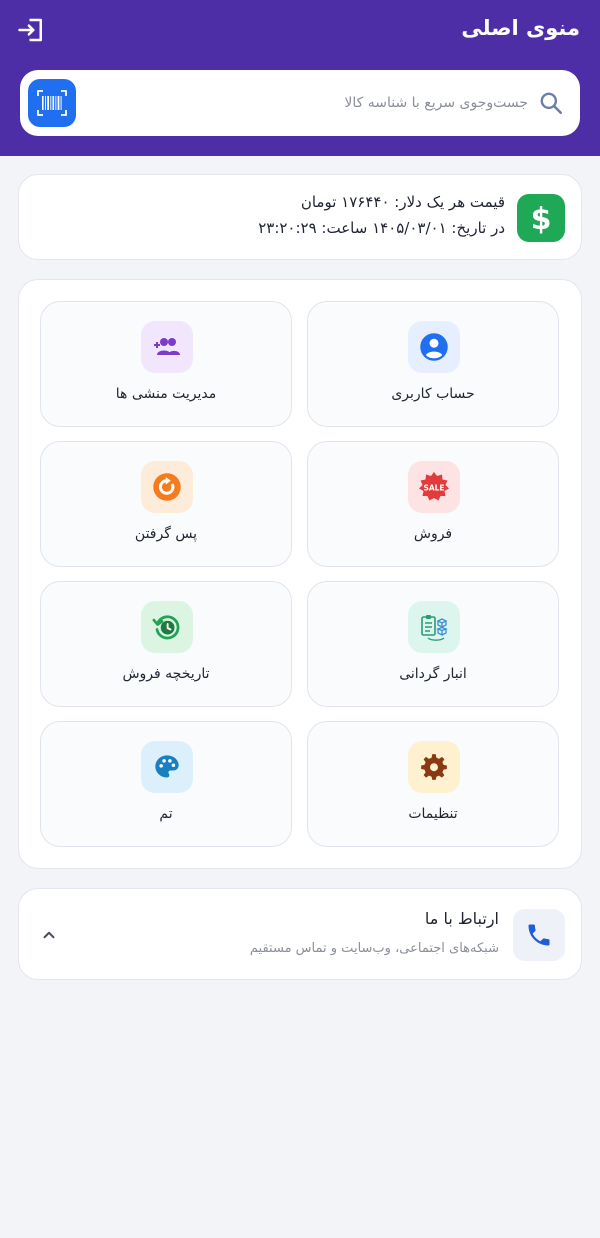  I want to click on logout-icon, so click(30, 30).